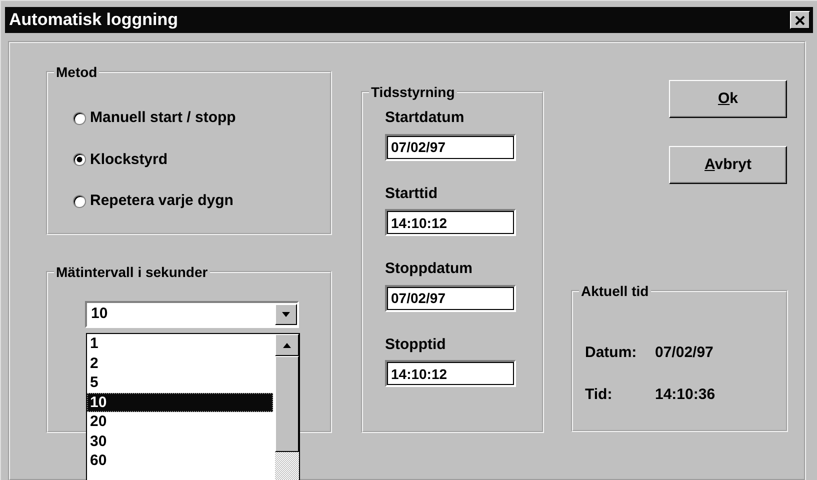 This screenshot has height=480, width=817. I want to click on list-item: 60, so click(180, 460).